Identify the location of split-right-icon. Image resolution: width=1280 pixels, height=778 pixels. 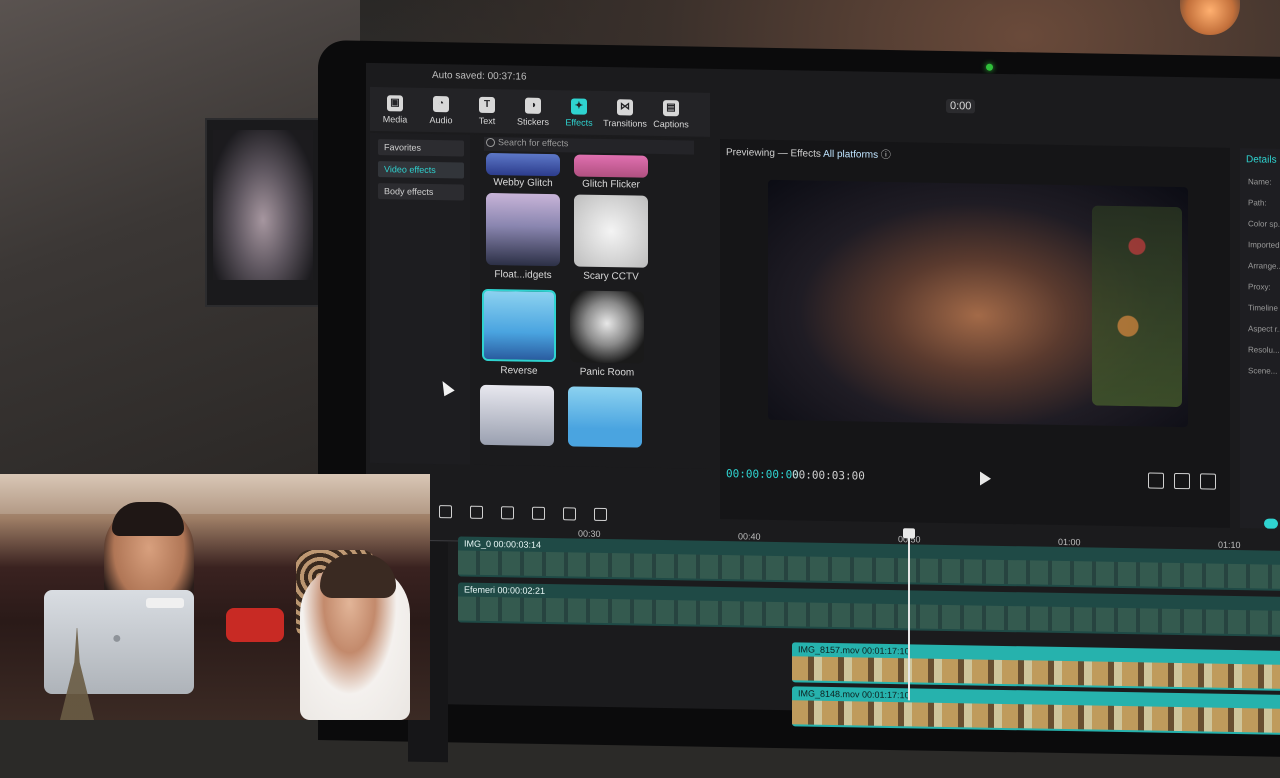
(538, 513).